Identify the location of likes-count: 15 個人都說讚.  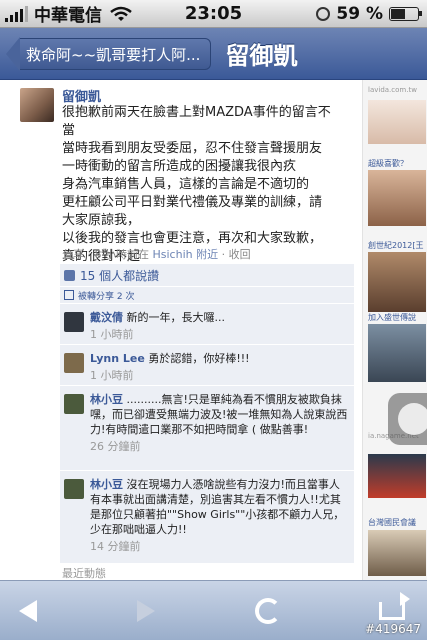
(120, 275).